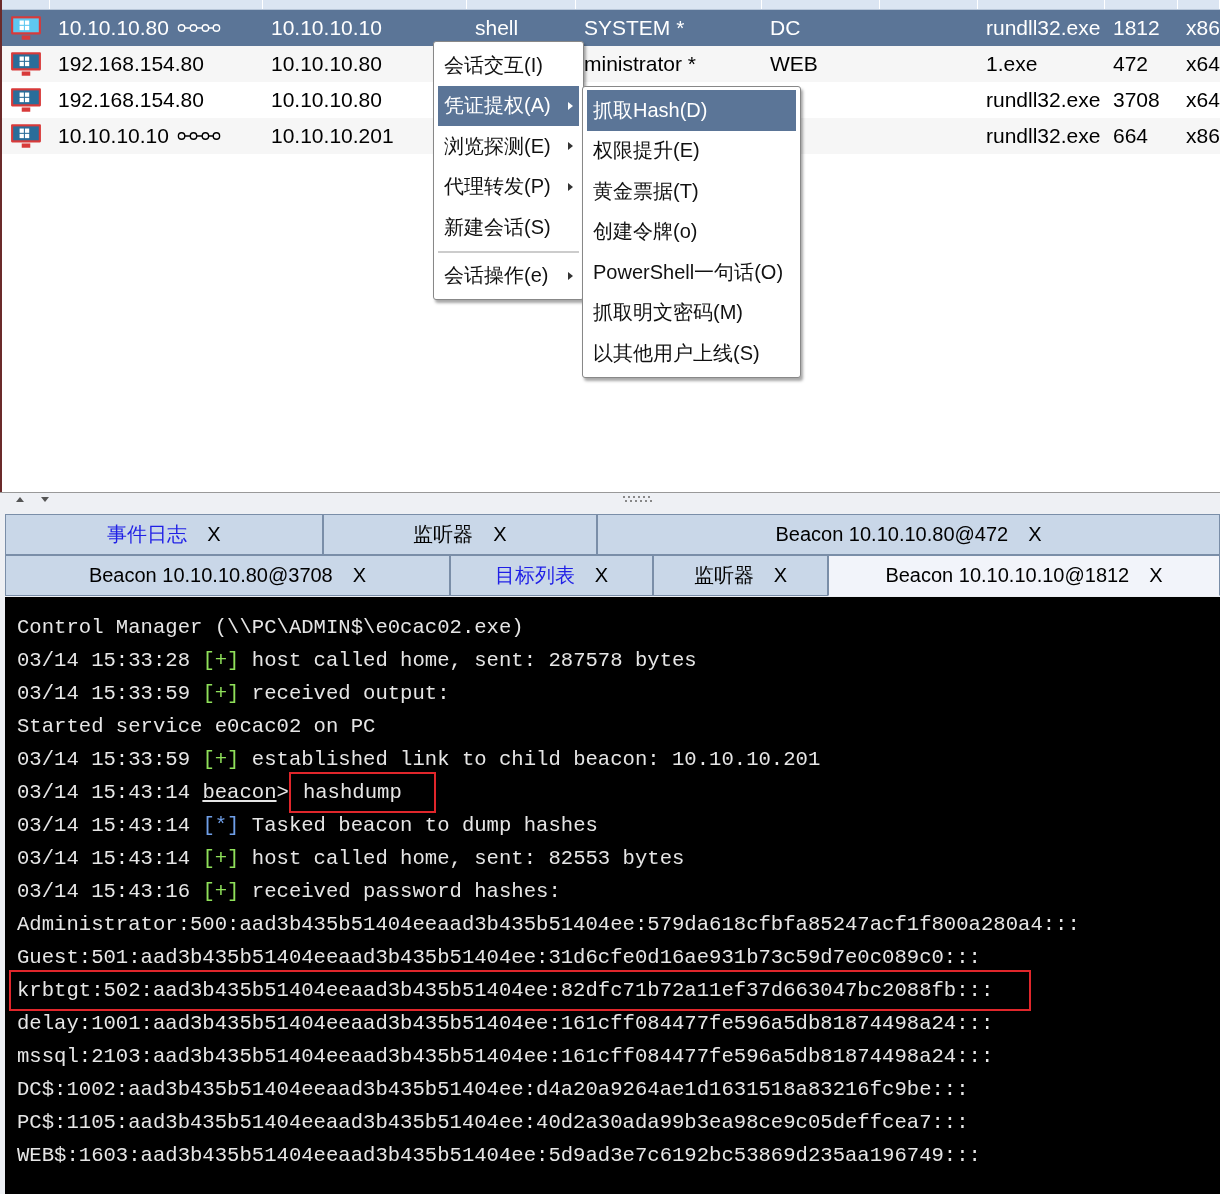 The width and height of the screenshot is (1220, 1194). What do you see at coordinates (419, 760) in the screenshot?
I see `console-line: 03/14 15:33:59 [+] established link to child beacon: 10.10.10.201` at bounding box center [419, 760].